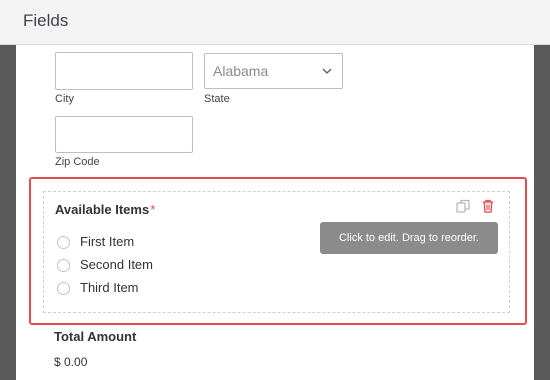 Image resolution: width=550 pixels, height=380 pixels. Describe the element at coordinates (542, 212) in the screenshot. I see `right-border-bar` at that location.